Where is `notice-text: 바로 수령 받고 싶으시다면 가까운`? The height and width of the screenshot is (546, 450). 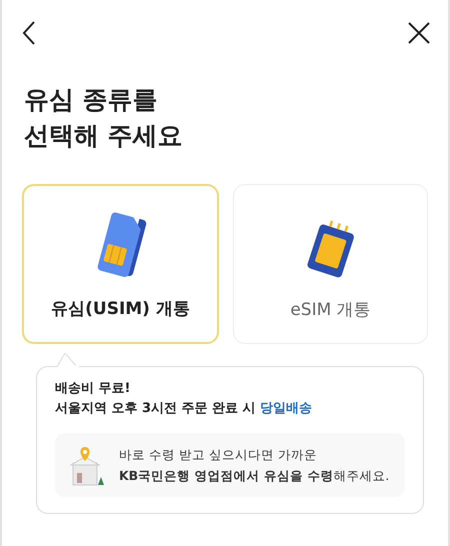 notice-text: 바로 수령 받고 싶으시다면 가까운 is located at coordinates (218, 455).